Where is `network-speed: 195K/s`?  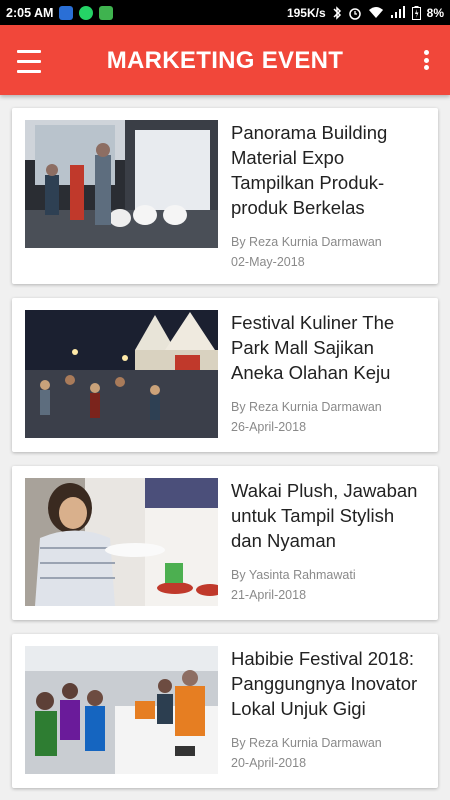
network-speed: 195K/s is located at coordinates (306, 12).